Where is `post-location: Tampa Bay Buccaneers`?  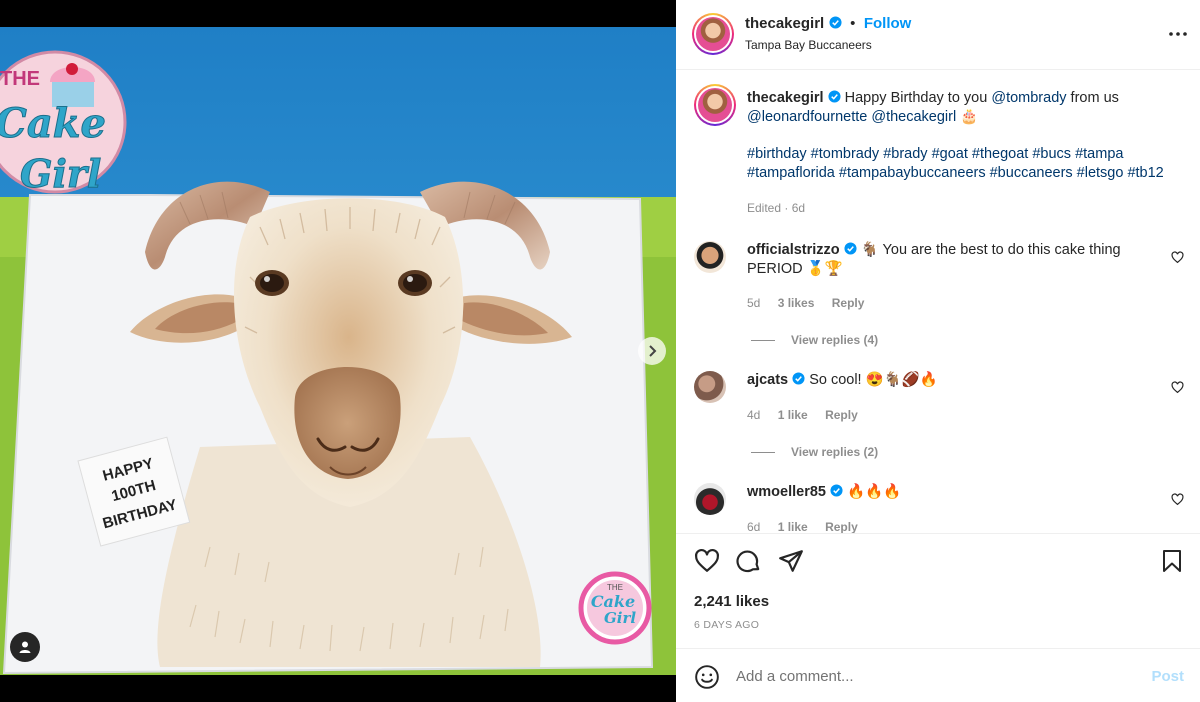 post-location: Tampa Bay Buccaneers is located at coordinates (808, 45).